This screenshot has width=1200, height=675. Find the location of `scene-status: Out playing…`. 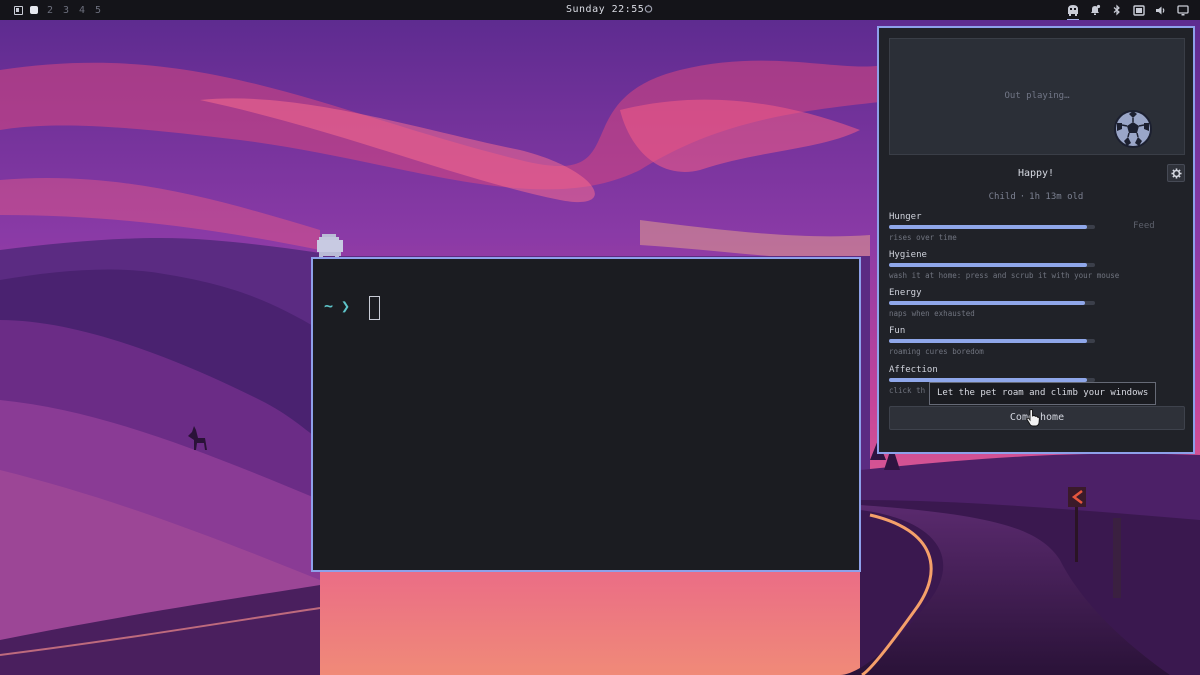

scene-status: Out playing… is located at coordinates (1037, 96).